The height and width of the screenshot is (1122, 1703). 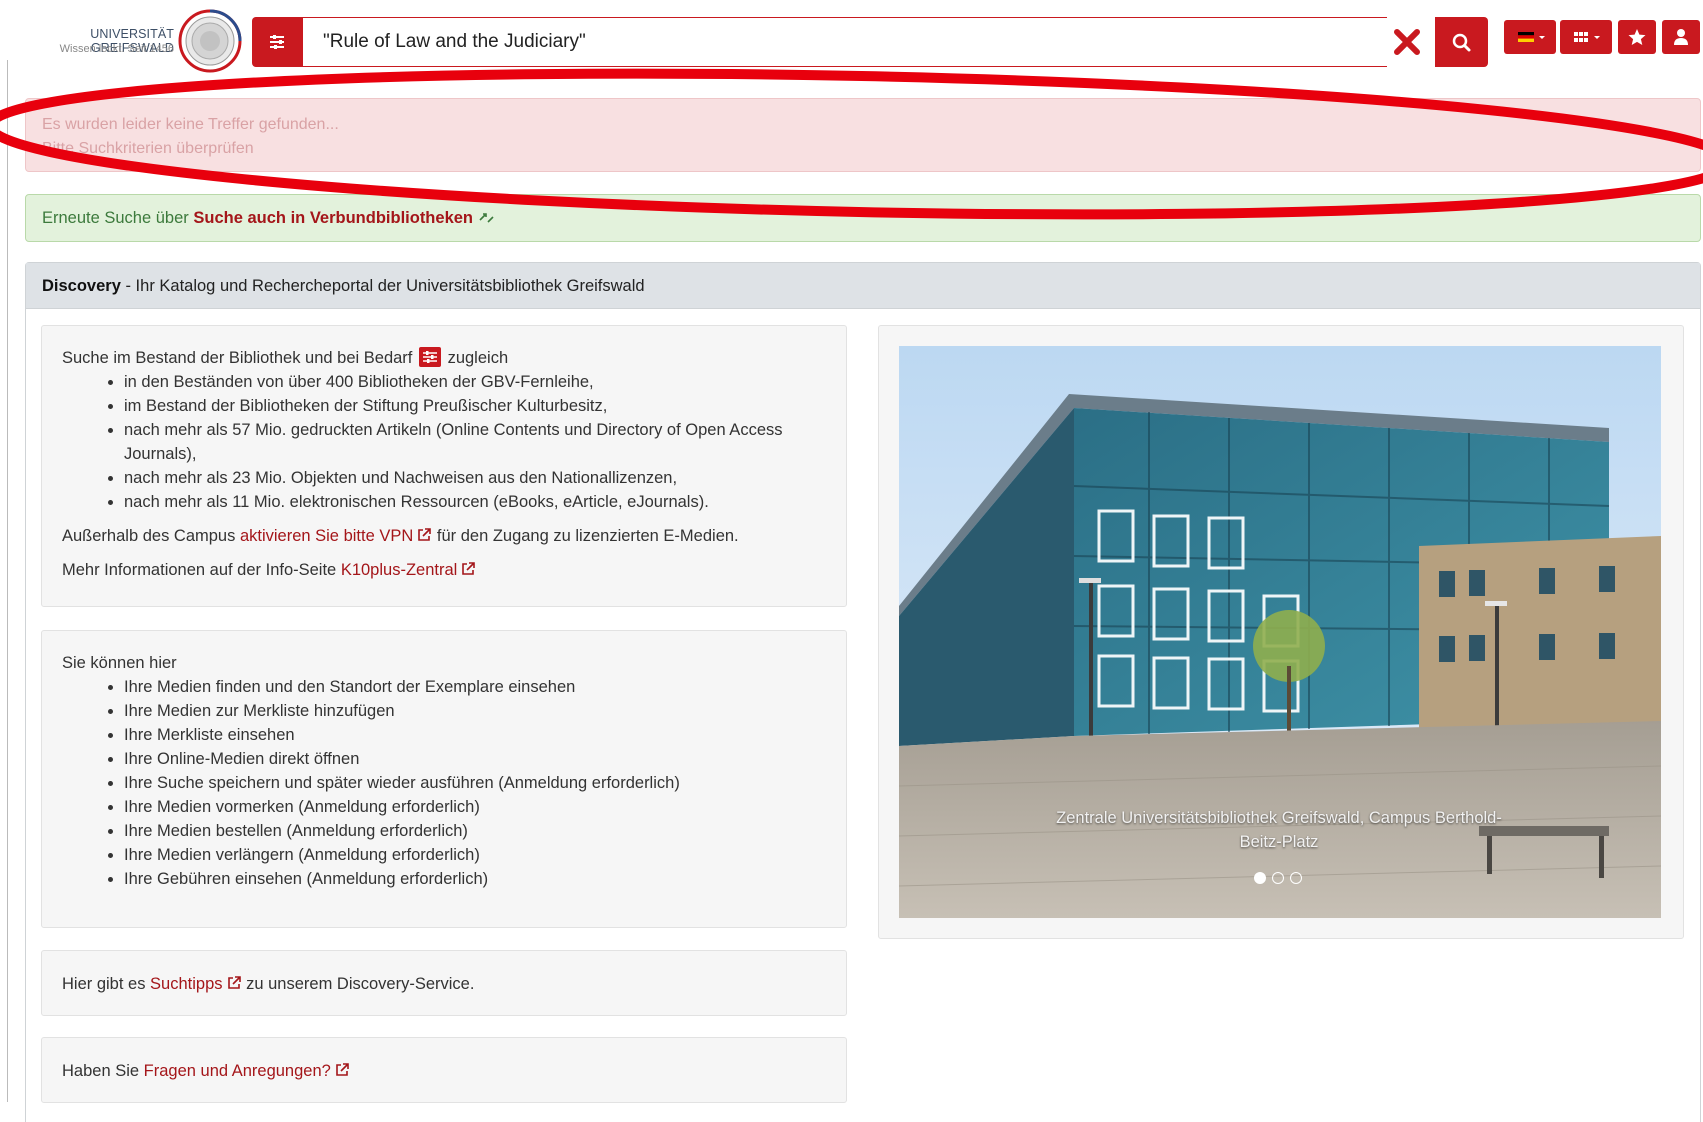 I want to click on carousel-dot-active, so click(x=1260, y=878).